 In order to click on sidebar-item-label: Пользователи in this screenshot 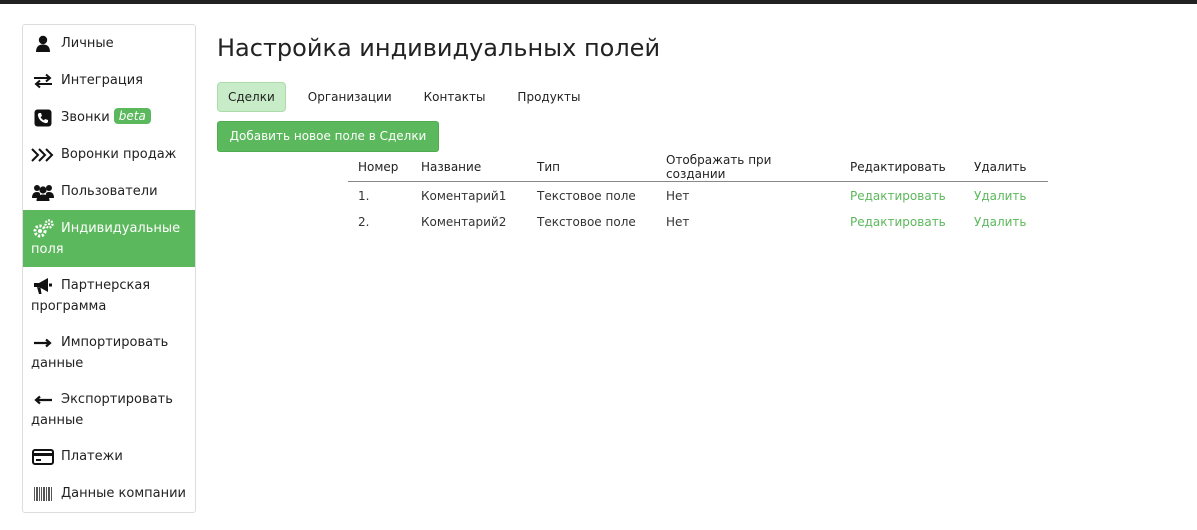, I will do `click(109, 191)`.